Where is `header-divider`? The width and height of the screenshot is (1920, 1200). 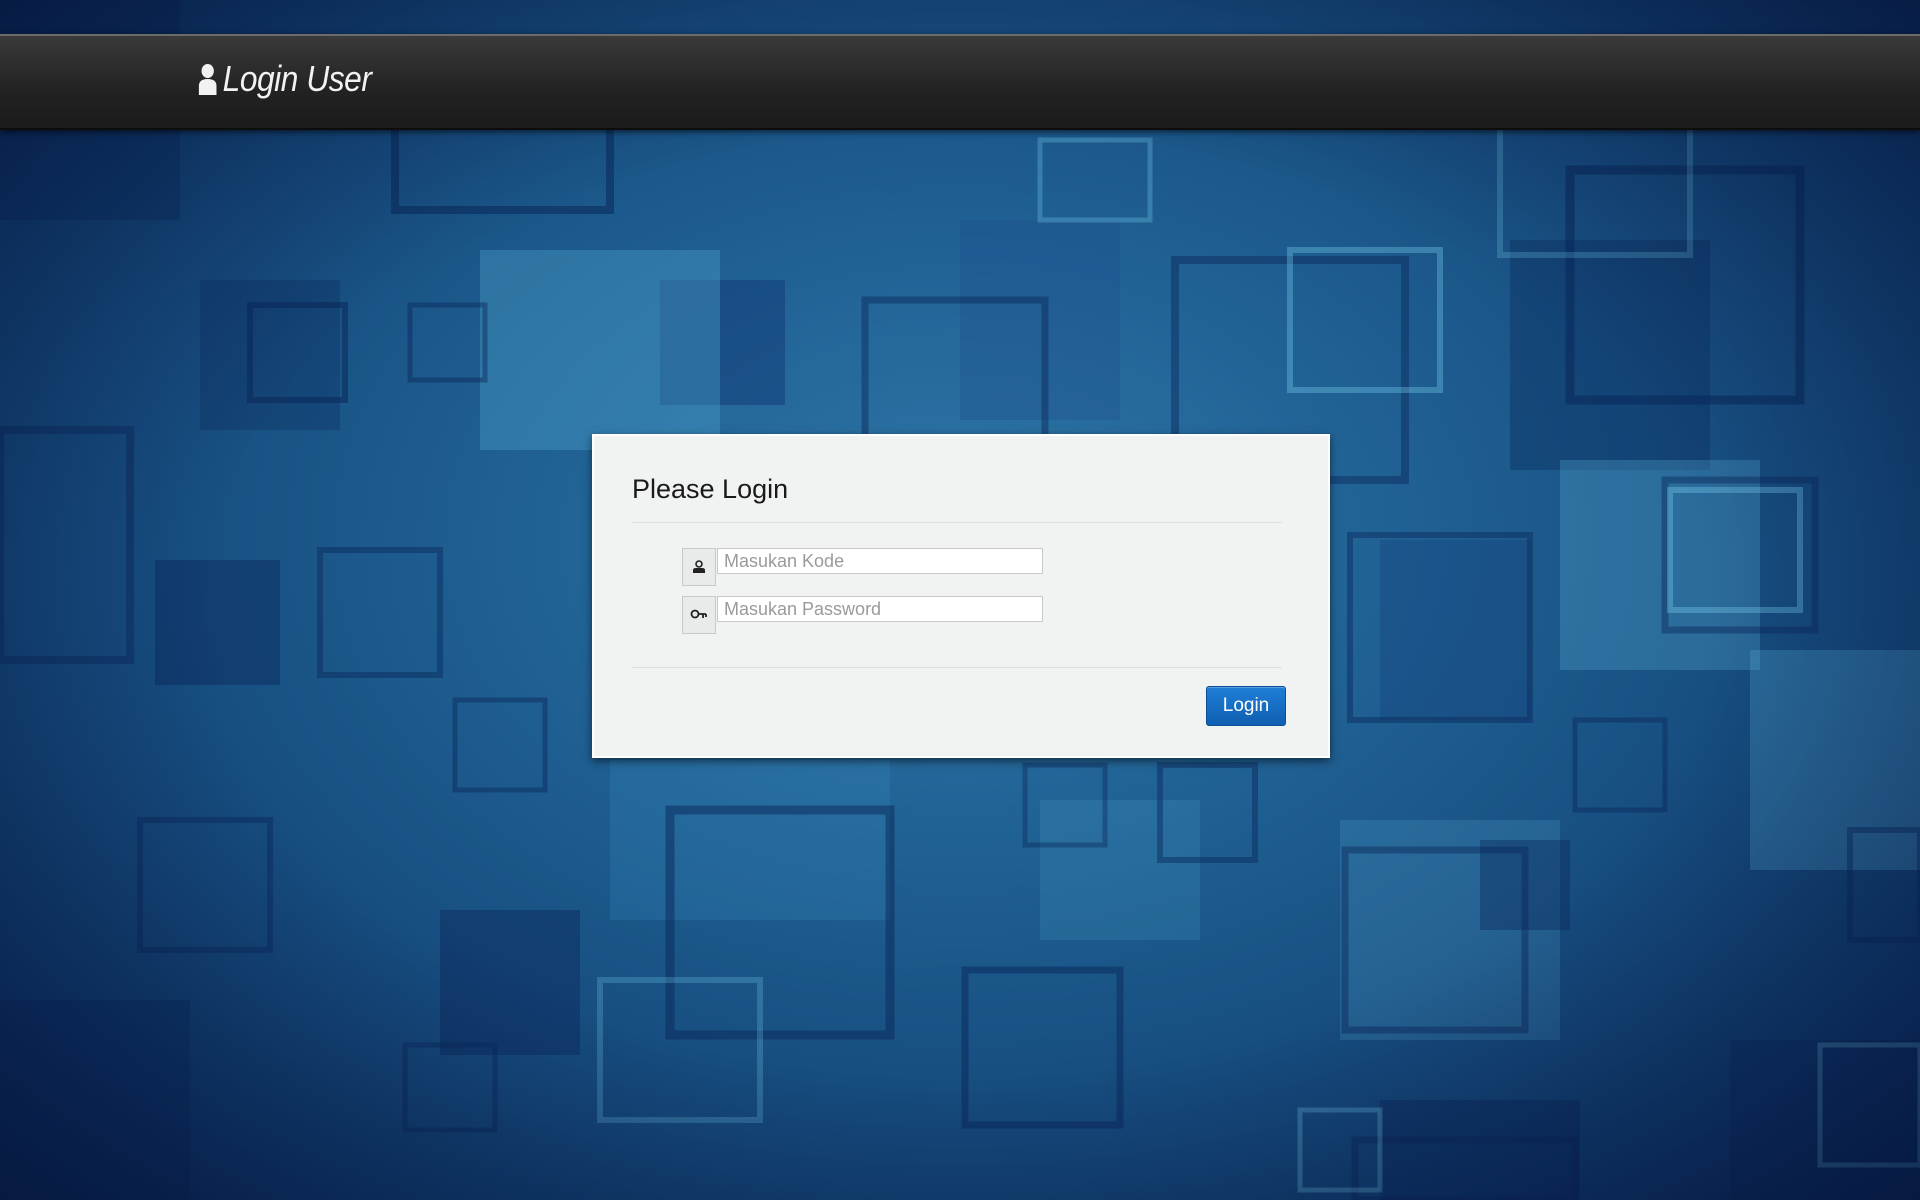
header-divider is located at coordinates (957, 522).